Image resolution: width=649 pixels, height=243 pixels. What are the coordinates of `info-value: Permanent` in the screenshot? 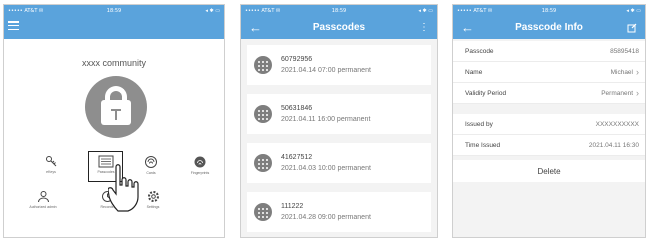 It's located at (617, 93).